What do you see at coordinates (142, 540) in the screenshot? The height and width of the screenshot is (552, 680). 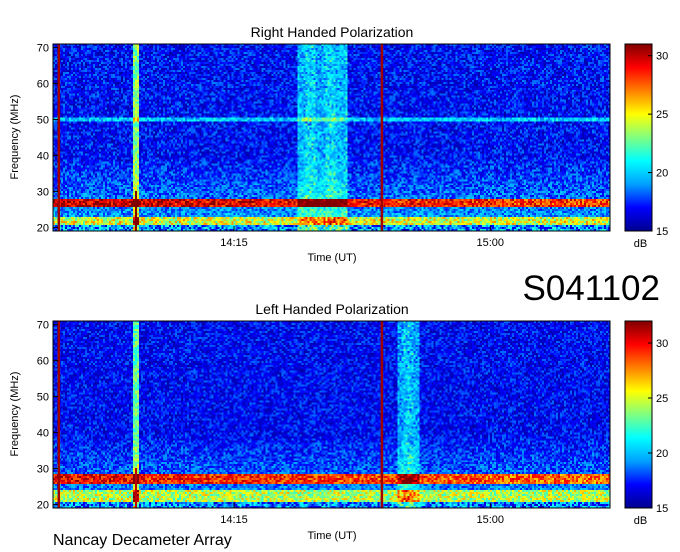 I see `instrument-name: Nancay Decameter Array` at bounding box center [142, 540].